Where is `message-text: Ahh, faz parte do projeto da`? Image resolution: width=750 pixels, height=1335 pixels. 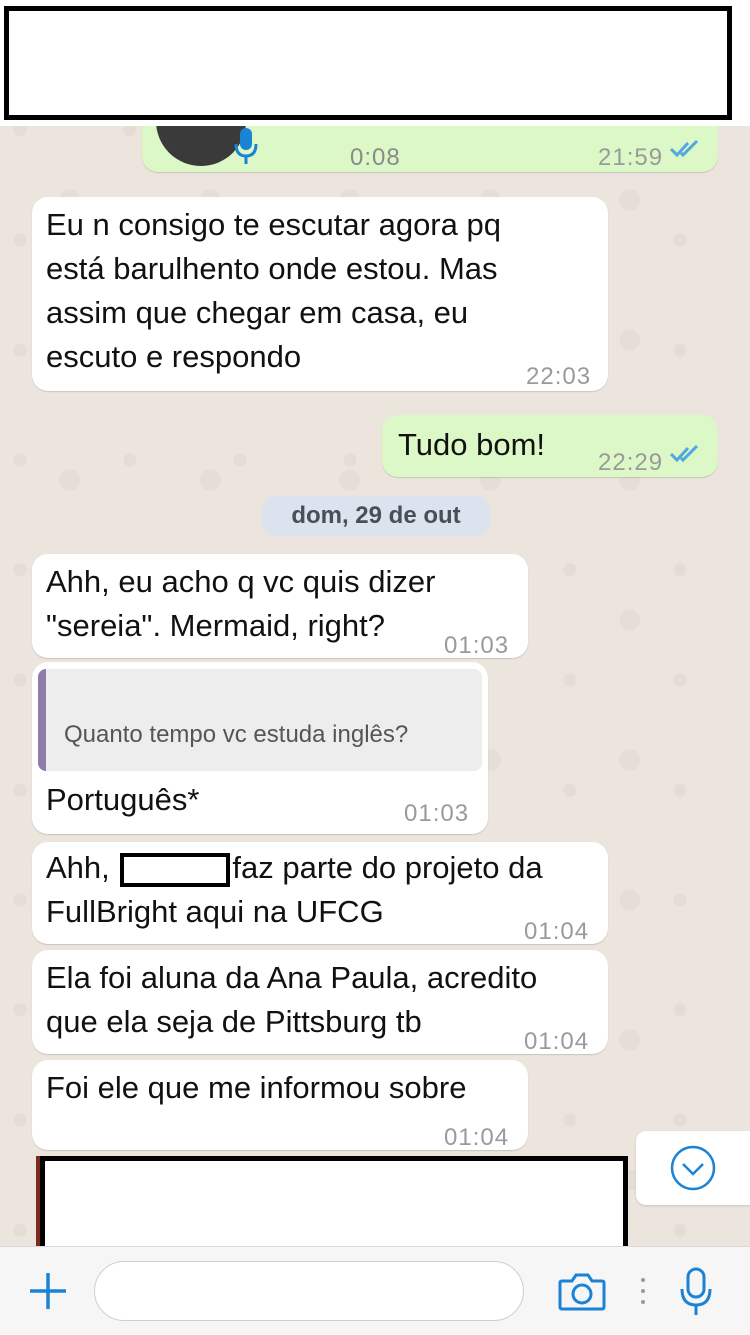 message-text: Ahh, faz parte do projeto da is located at coordinates (294, 868).